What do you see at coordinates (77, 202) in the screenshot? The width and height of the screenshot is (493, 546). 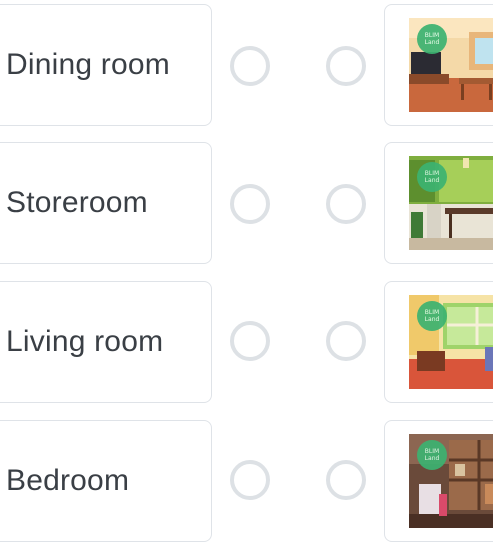 I see `option-label: Storeroom` at bounding box center [77, 202].